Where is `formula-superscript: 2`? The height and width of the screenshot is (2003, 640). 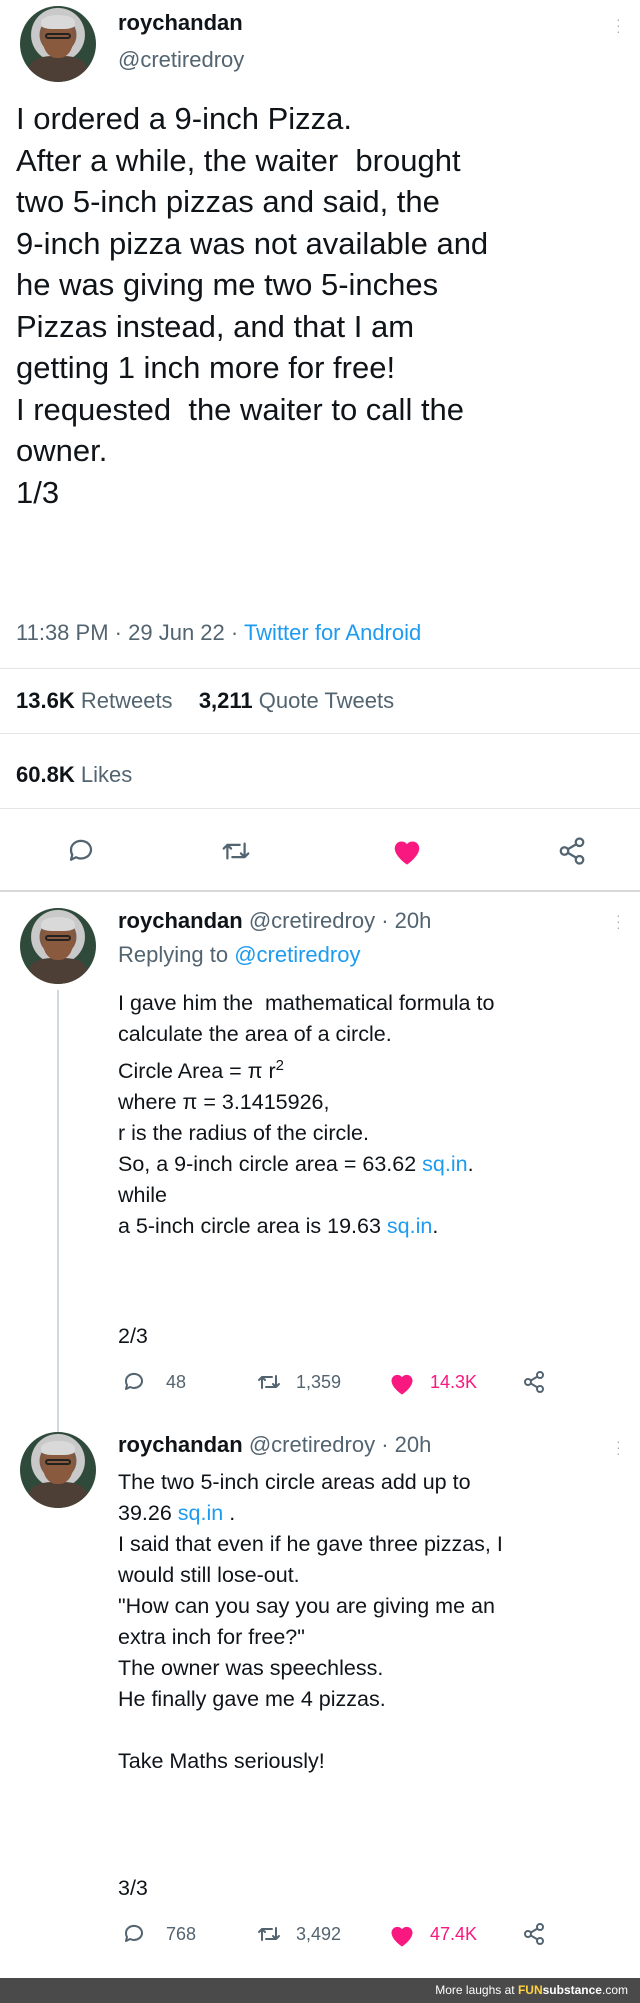
formula-superscript: 2 is located at coordinates (279, 1065).